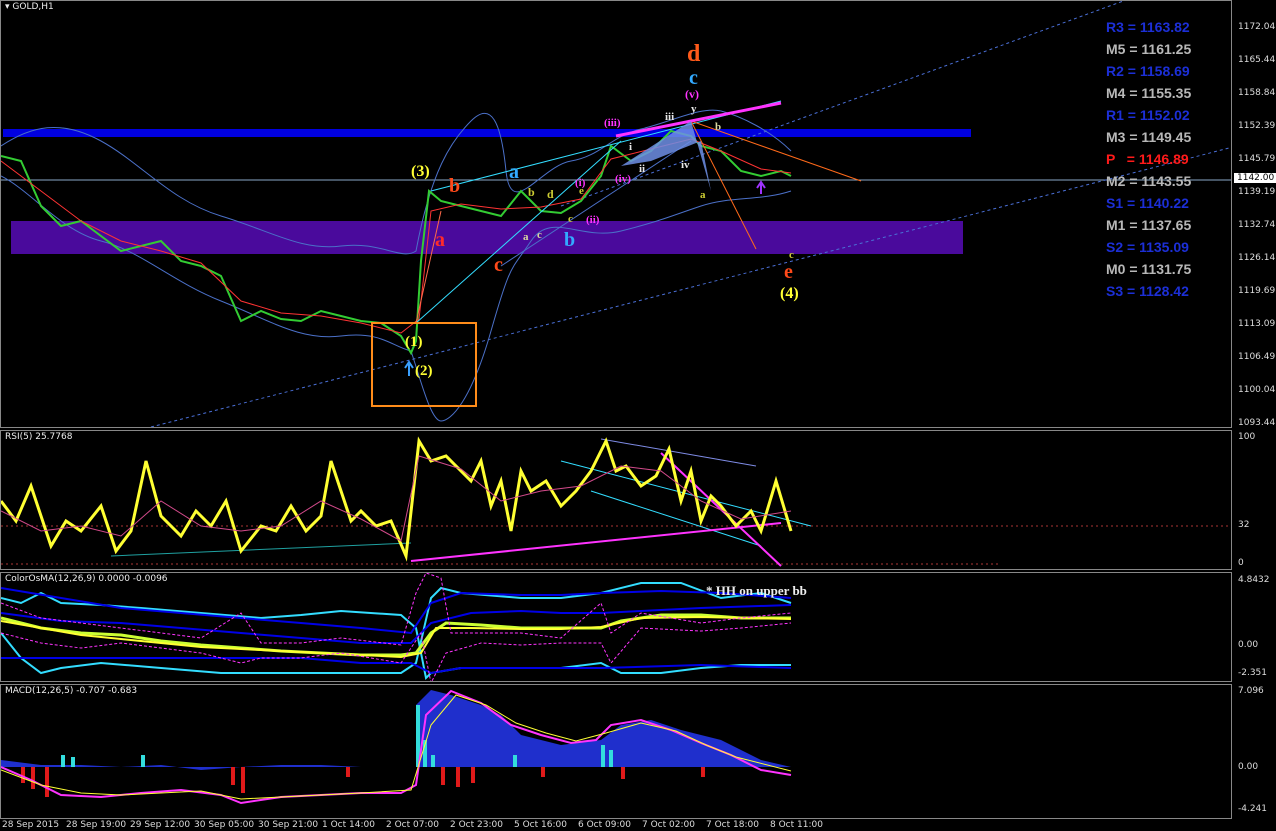  Describe the element at coordinates (593, 220) in the screenshot. I see `wave-label-ii-paren: (ii)` at that location.